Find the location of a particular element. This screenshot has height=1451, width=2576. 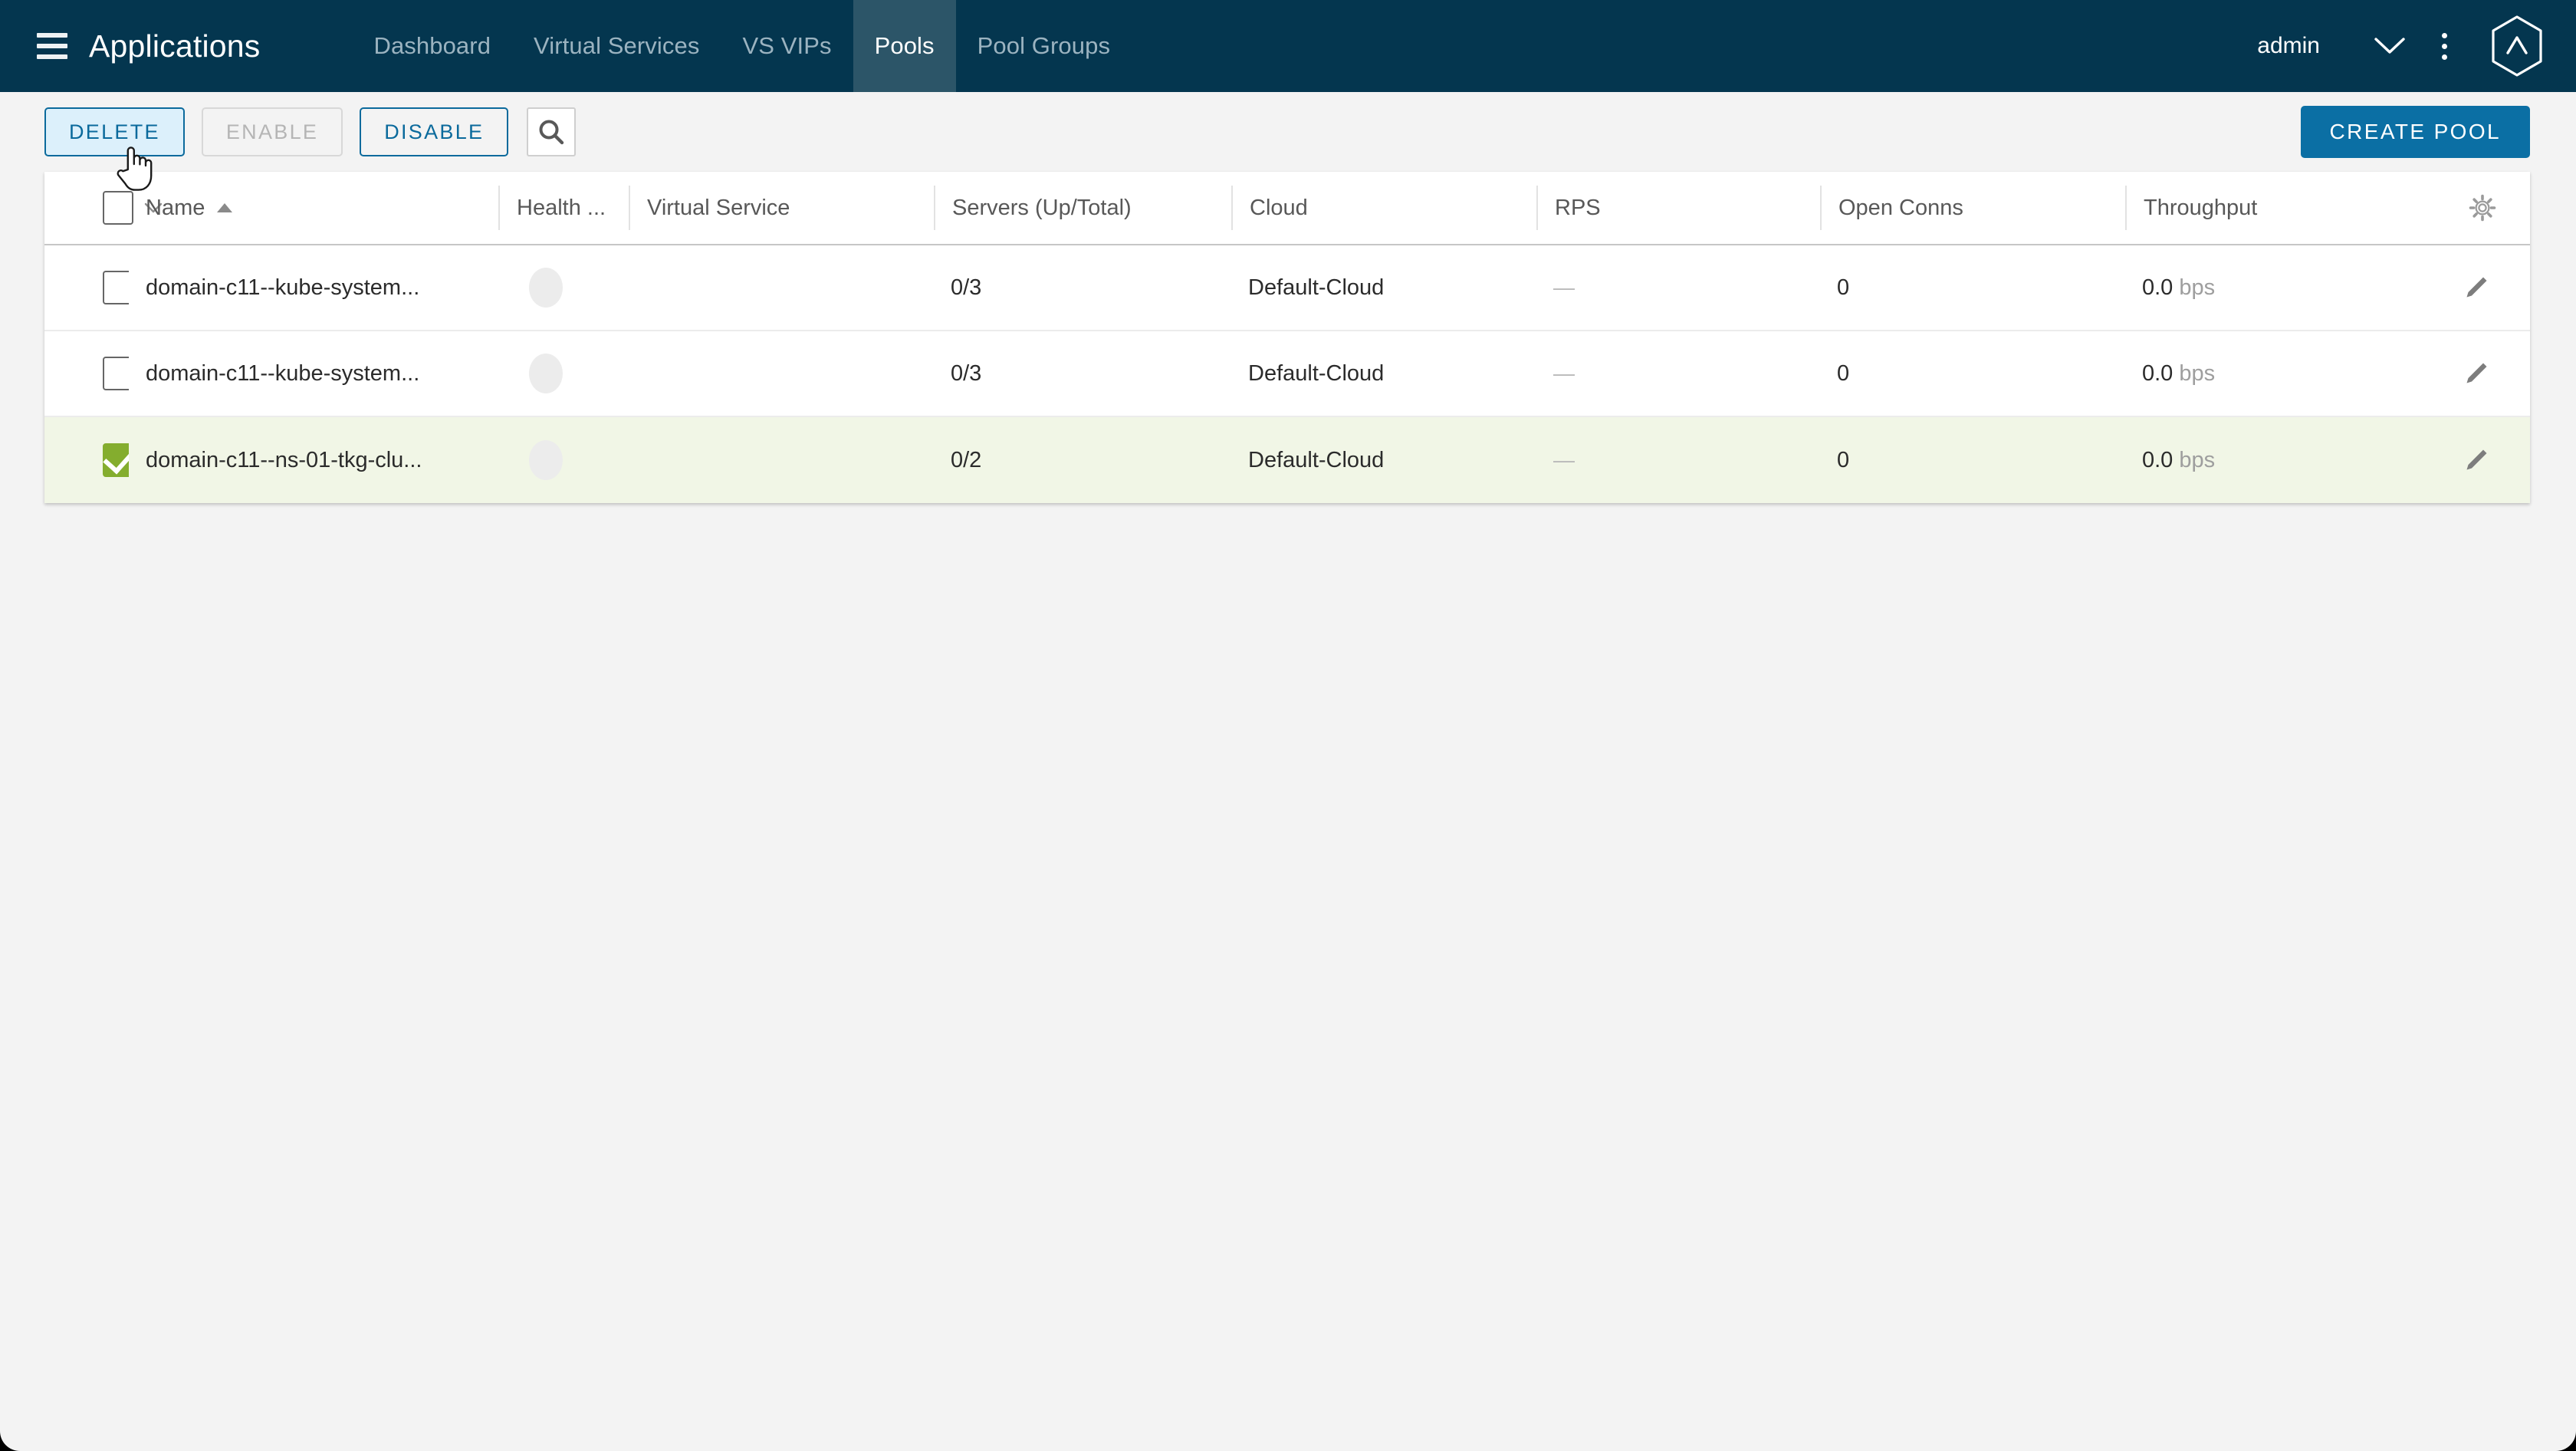

header-select-all-cell is located at coordinates (103, 208).